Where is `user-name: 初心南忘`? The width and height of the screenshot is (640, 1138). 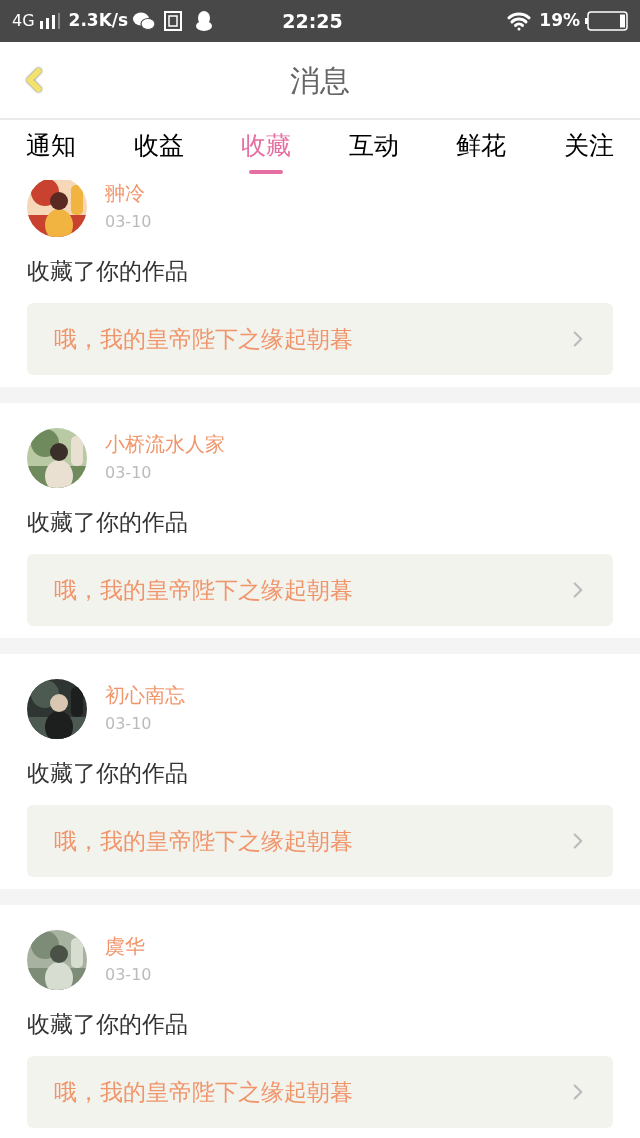
user-name: 初心南忘 is located at coordinates (145, 695).